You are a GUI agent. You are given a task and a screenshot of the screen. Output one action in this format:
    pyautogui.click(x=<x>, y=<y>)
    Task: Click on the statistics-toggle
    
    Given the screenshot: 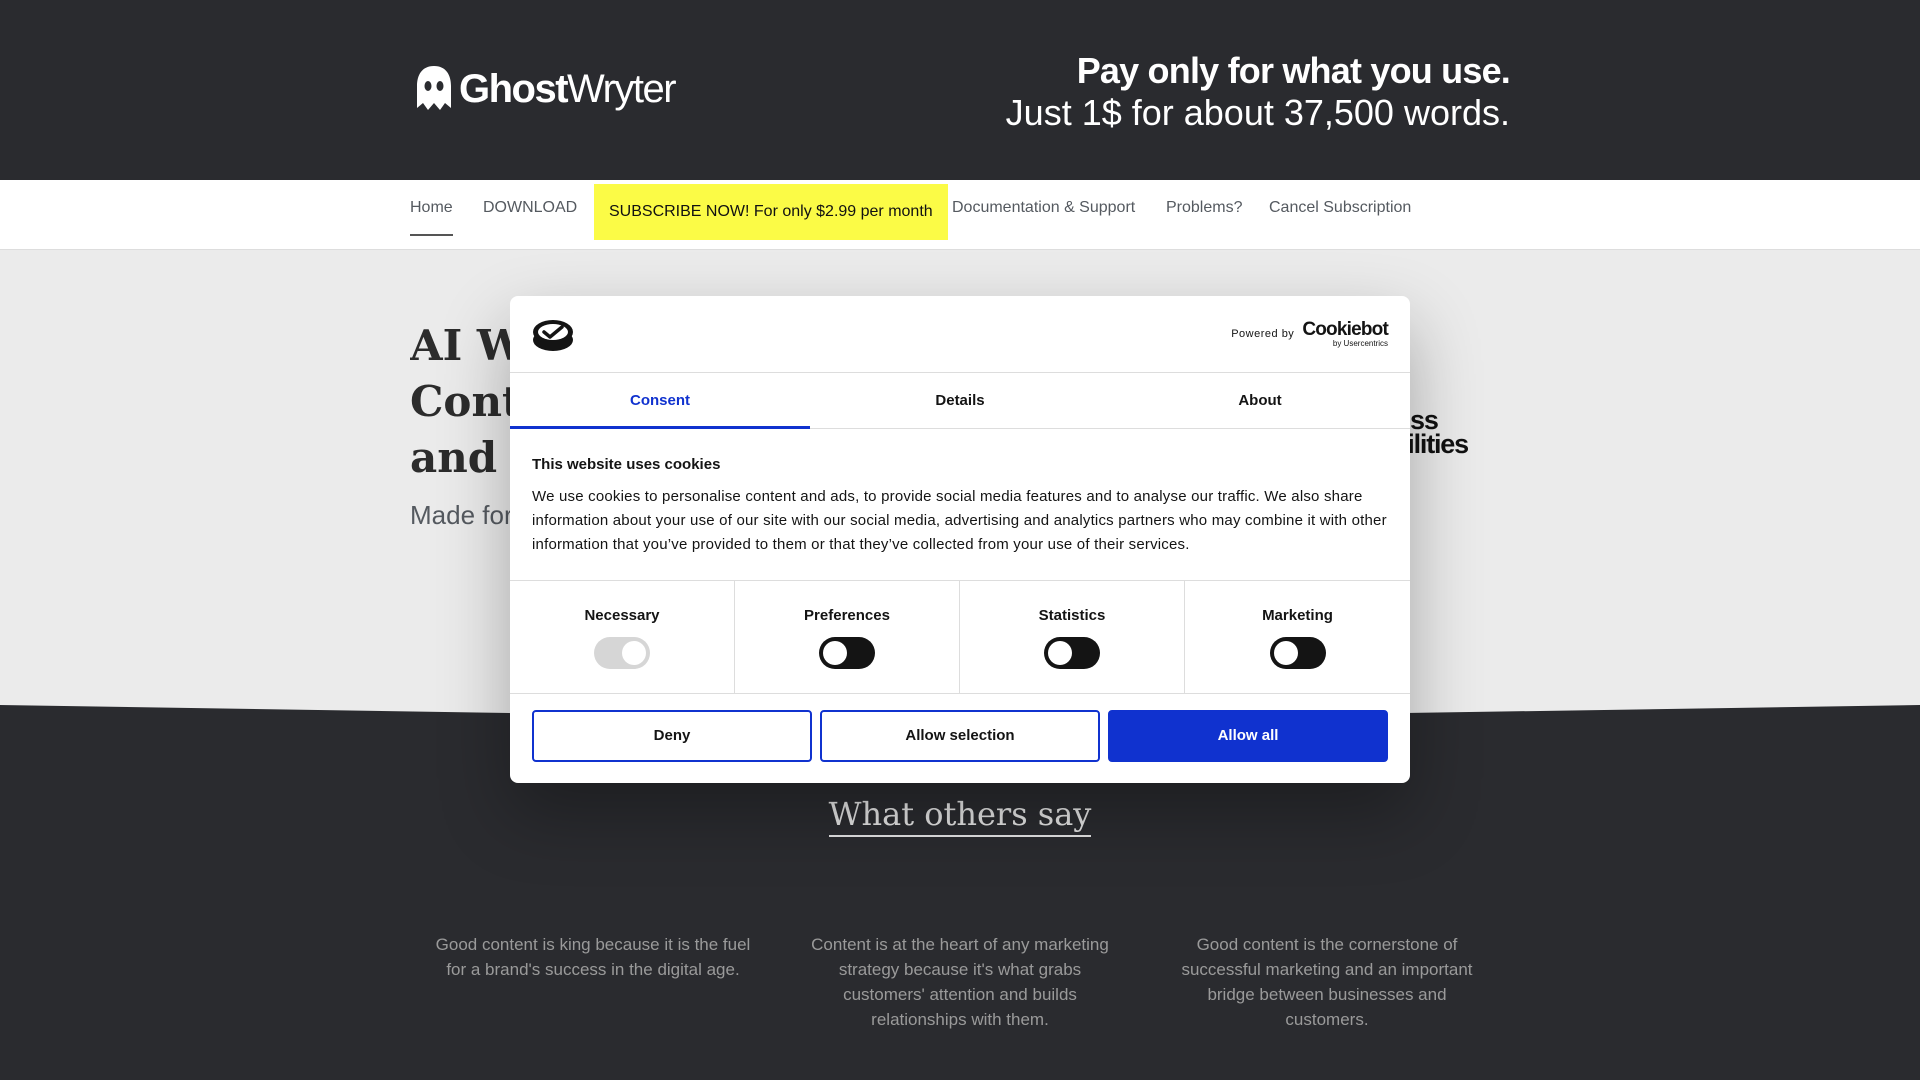 What is the action you would take?
    pyautogui.click(x=1072, y=653)
    